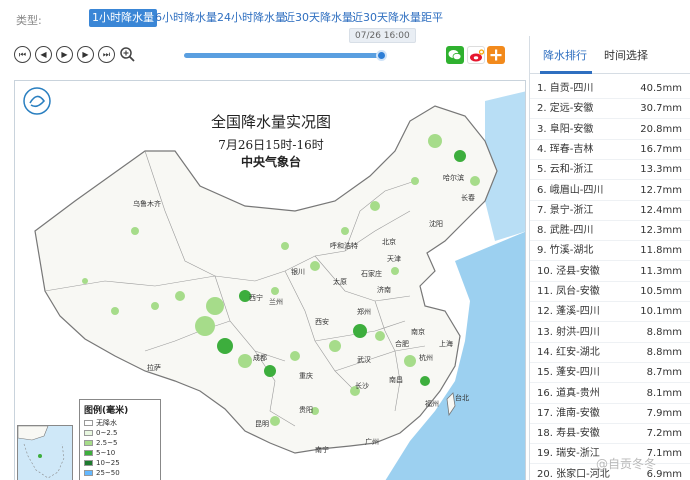 This screenshot has height=480, width=690. I want to click on city-label: 银川, so click(298, 272).